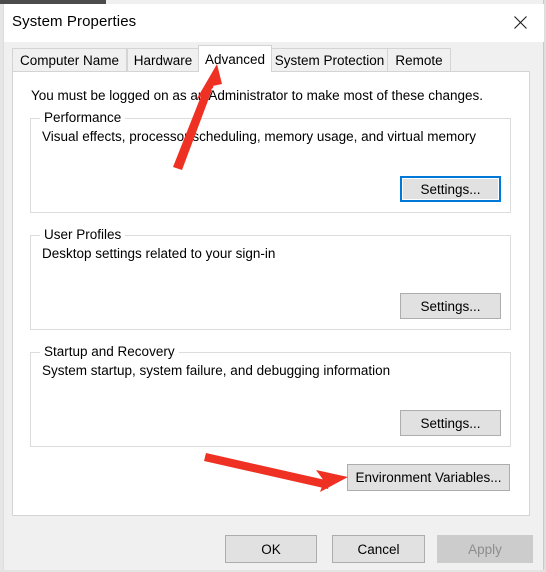  I want to click on window-title: System Properties, so click(74, 21).